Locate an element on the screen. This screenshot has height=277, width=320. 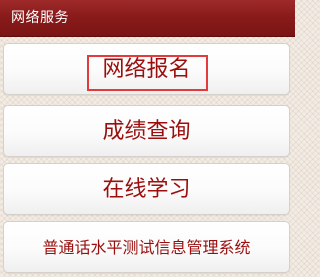
online-learning-label: 在线学习 is located at coordinates (146, 189).